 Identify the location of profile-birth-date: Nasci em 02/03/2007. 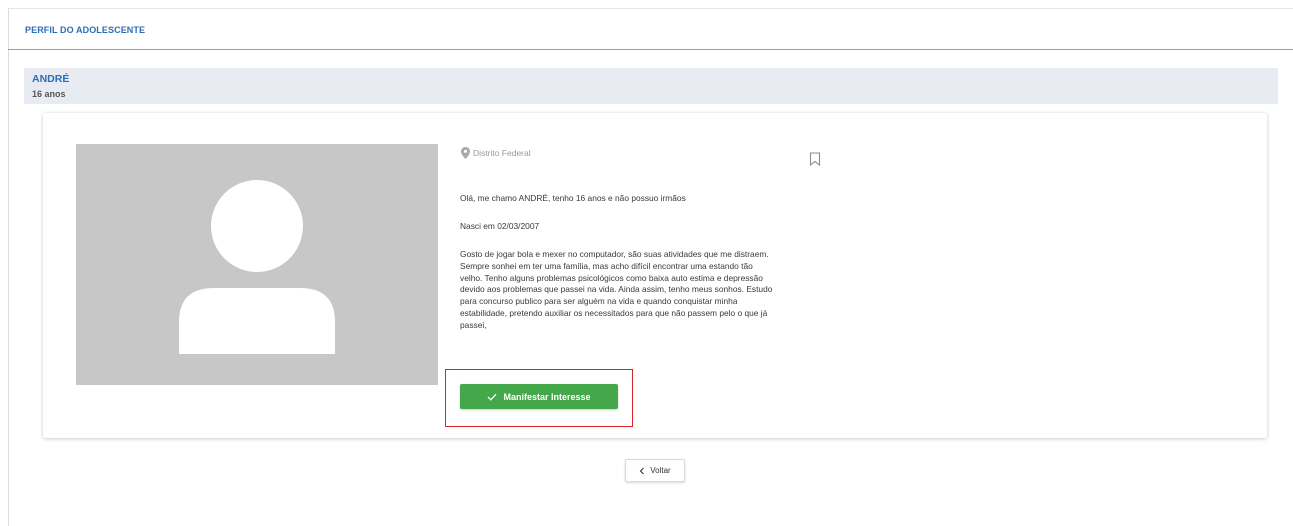
(500, 226).